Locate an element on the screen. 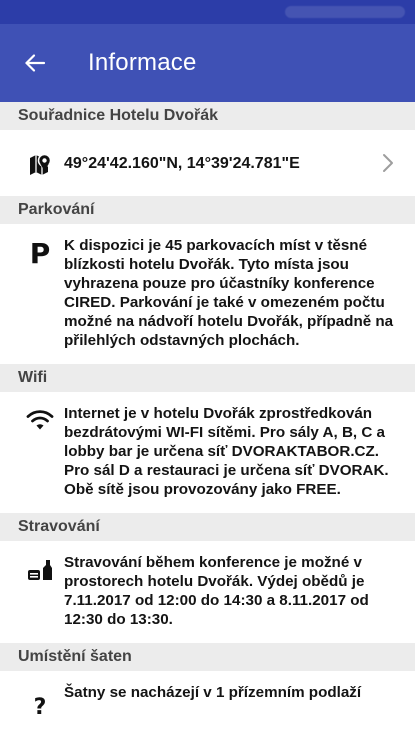 The width and height of the screenshot is (415, 733). section-header-wifi: Wifi is located at coordinates (207, 378).